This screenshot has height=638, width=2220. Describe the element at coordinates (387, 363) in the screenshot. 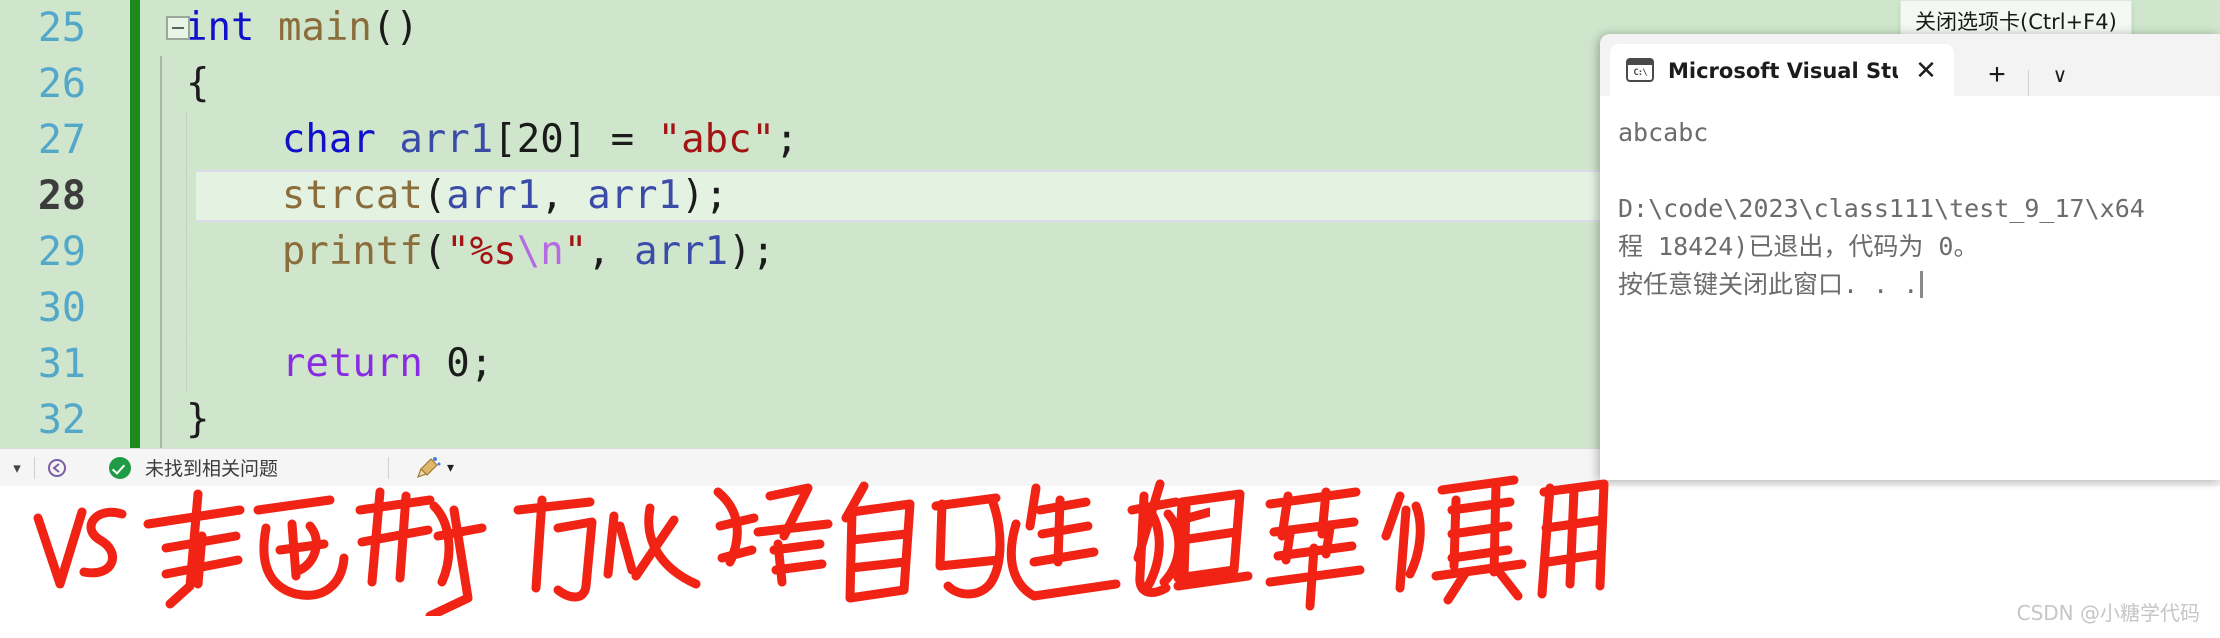

I see `code-text: return 0;` at that location.